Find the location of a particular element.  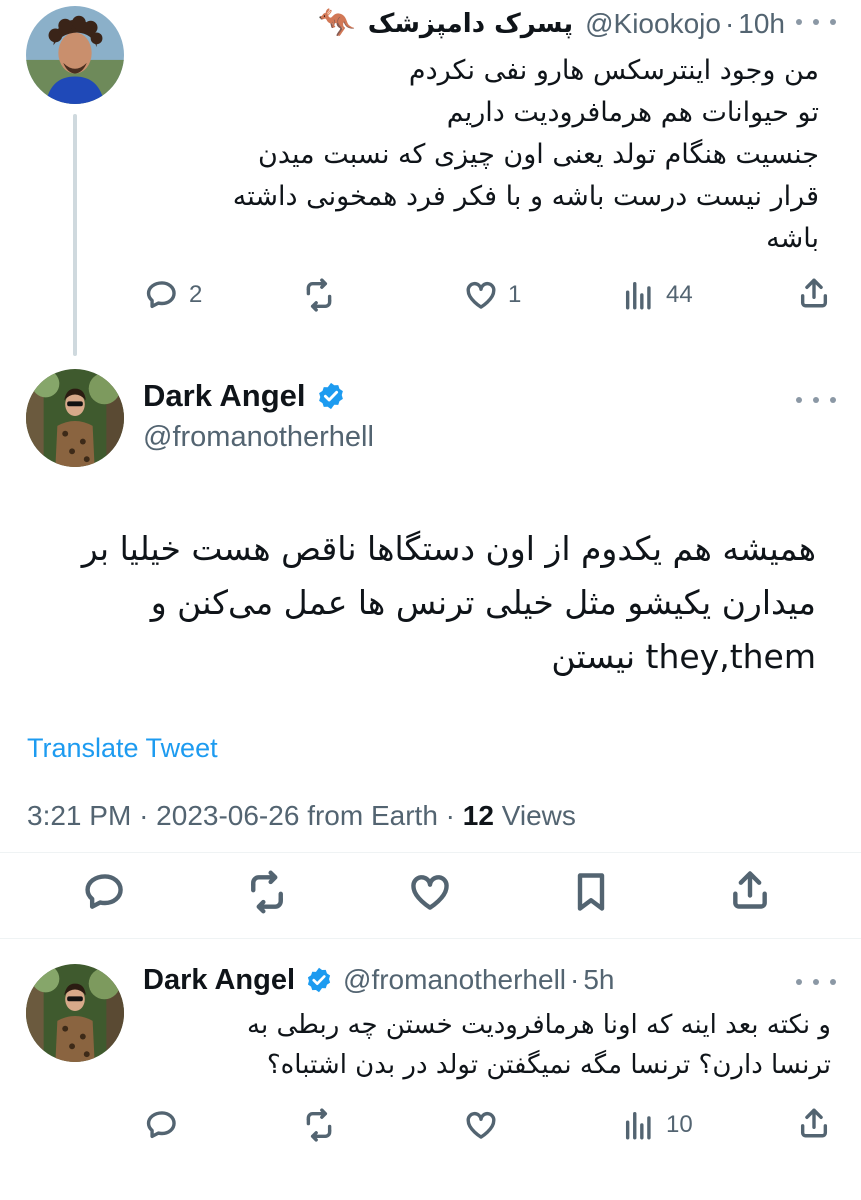

avatar-dark-angel-reply is located at coordinates (75, 1013).